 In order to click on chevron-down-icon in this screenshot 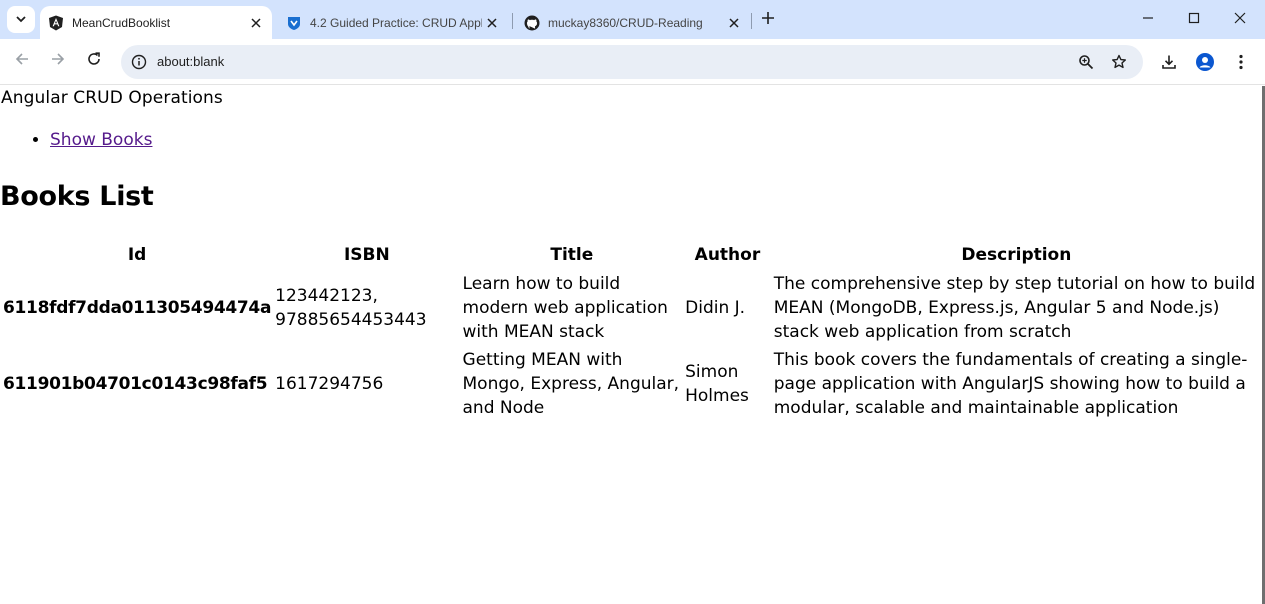, I will do `click(21, 19)`.